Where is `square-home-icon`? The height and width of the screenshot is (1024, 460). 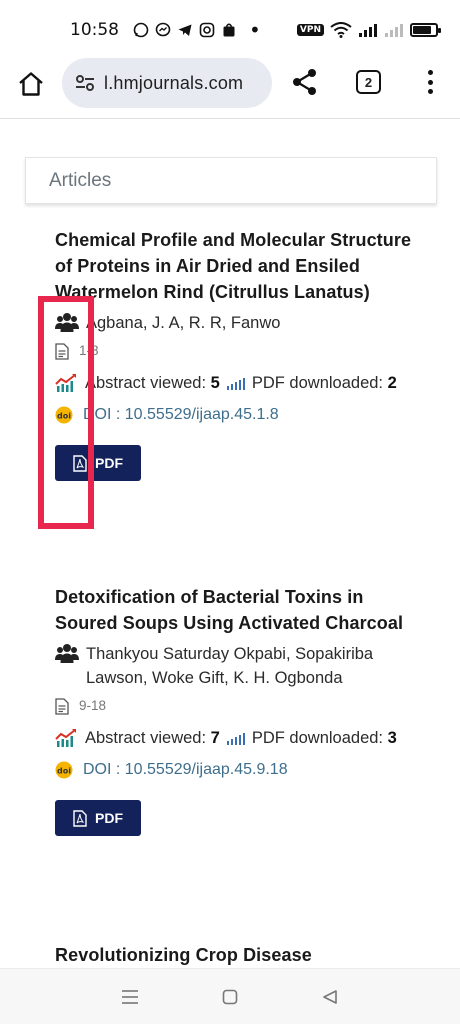
square-home-icon is located at coordinates (230, 996).